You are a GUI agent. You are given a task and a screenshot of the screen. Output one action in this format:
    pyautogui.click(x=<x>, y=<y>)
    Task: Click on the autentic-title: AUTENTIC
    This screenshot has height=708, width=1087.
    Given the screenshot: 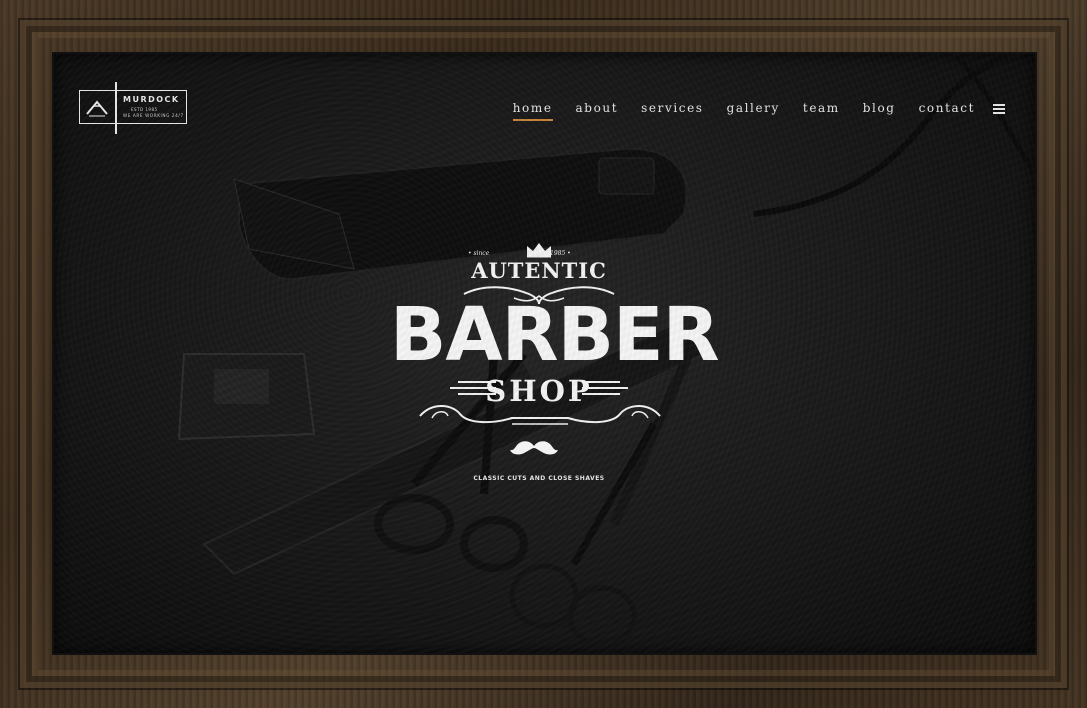 What is the action you would take?
    pyautogui.click(x=539, y=270)
    